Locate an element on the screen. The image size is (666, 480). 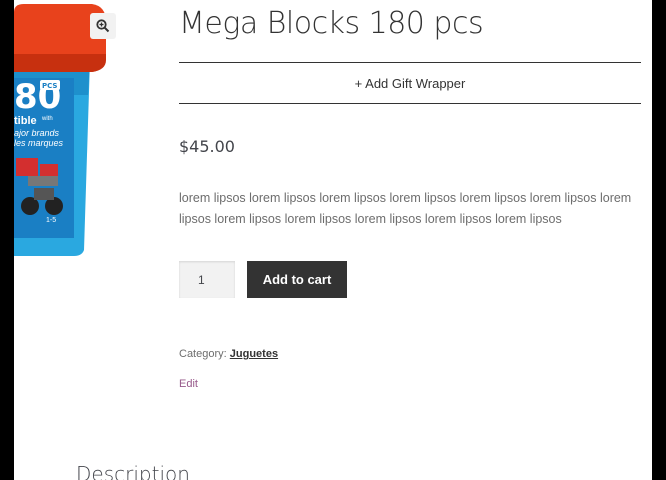
category-link: Juguetes is located at coordinates (254, 354).